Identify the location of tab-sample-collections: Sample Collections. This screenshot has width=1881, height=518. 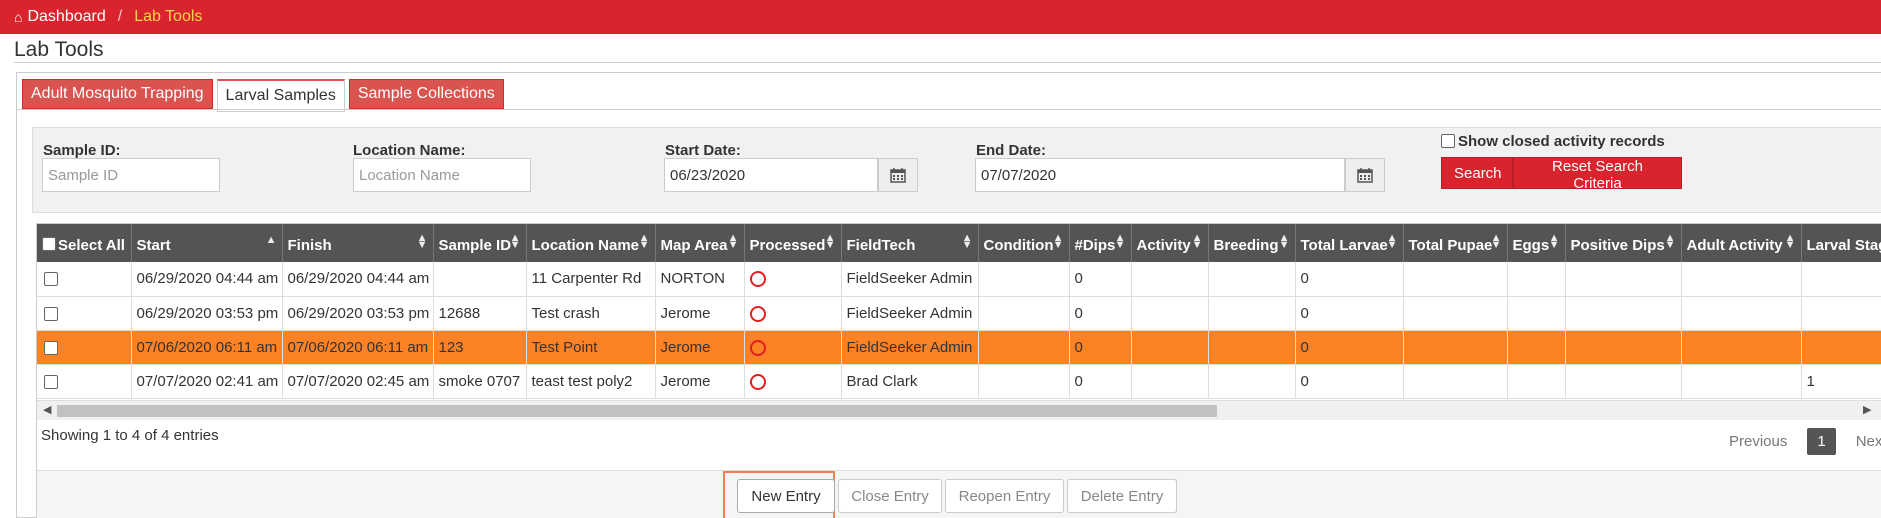
(426, 94).